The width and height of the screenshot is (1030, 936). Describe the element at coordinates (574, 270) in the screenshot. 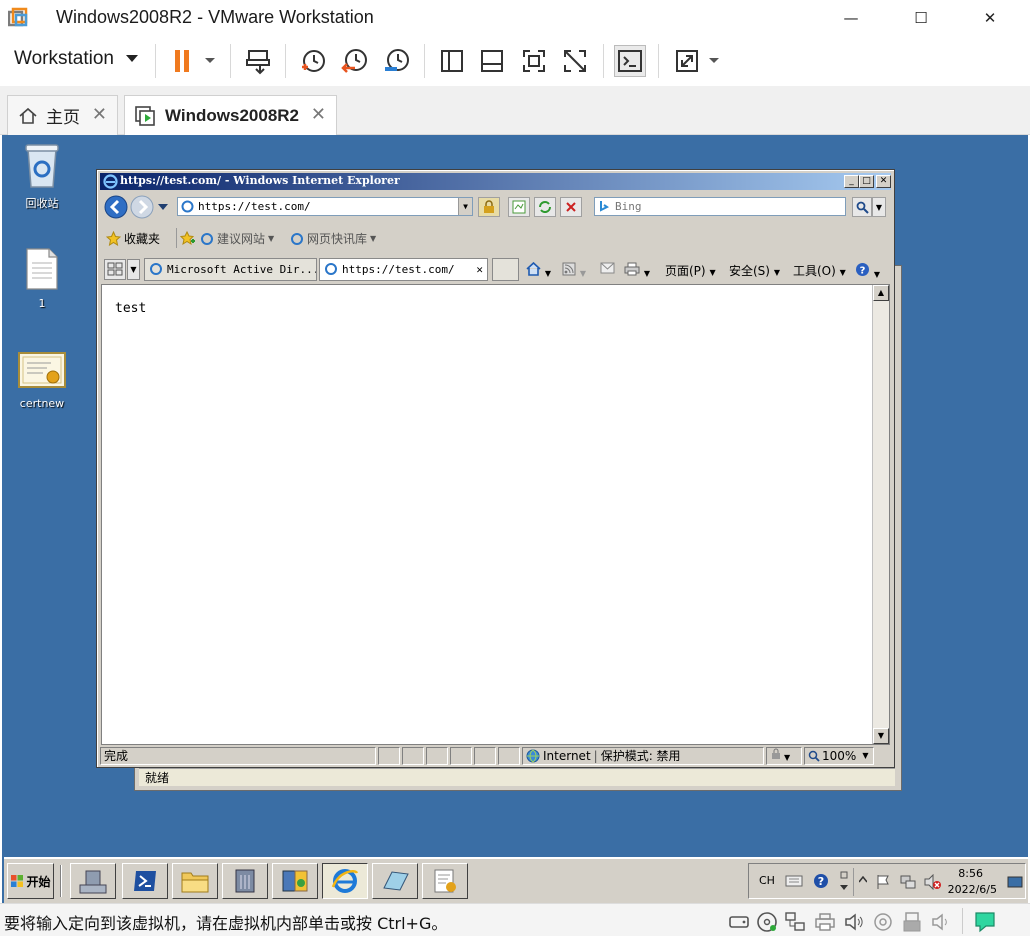

I see `feeds-button: ▼` at that location.